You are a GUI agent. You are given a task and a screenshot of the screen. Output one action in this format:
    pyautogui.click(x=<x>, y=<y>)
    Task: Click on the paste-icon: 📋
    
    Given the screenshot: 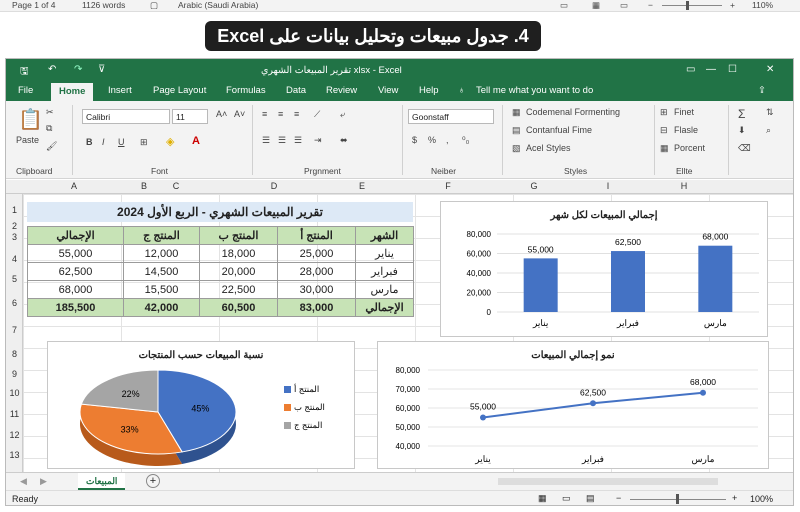 What is the action you would take?
    pyautogui.click(x=30, y=119)
    